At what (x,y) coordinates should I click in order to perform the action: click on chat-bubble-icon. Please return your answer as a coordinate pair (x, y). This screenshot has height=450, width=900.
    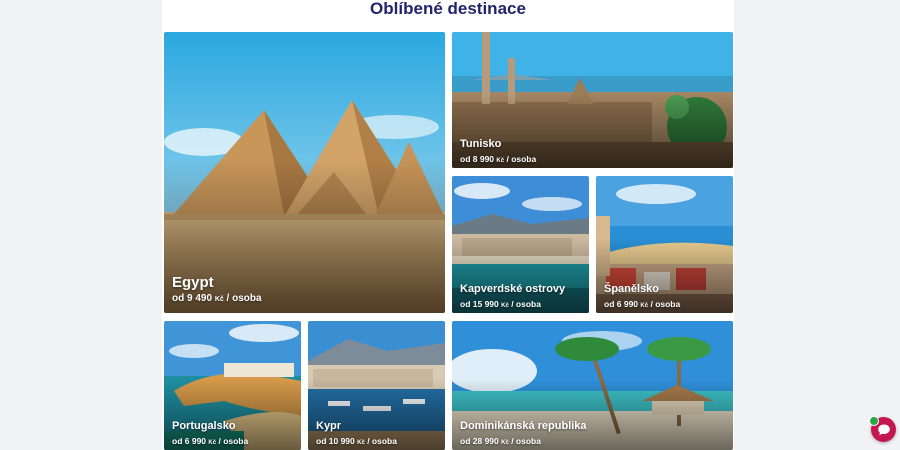
    Looking at the image, I should click on (883, 429).